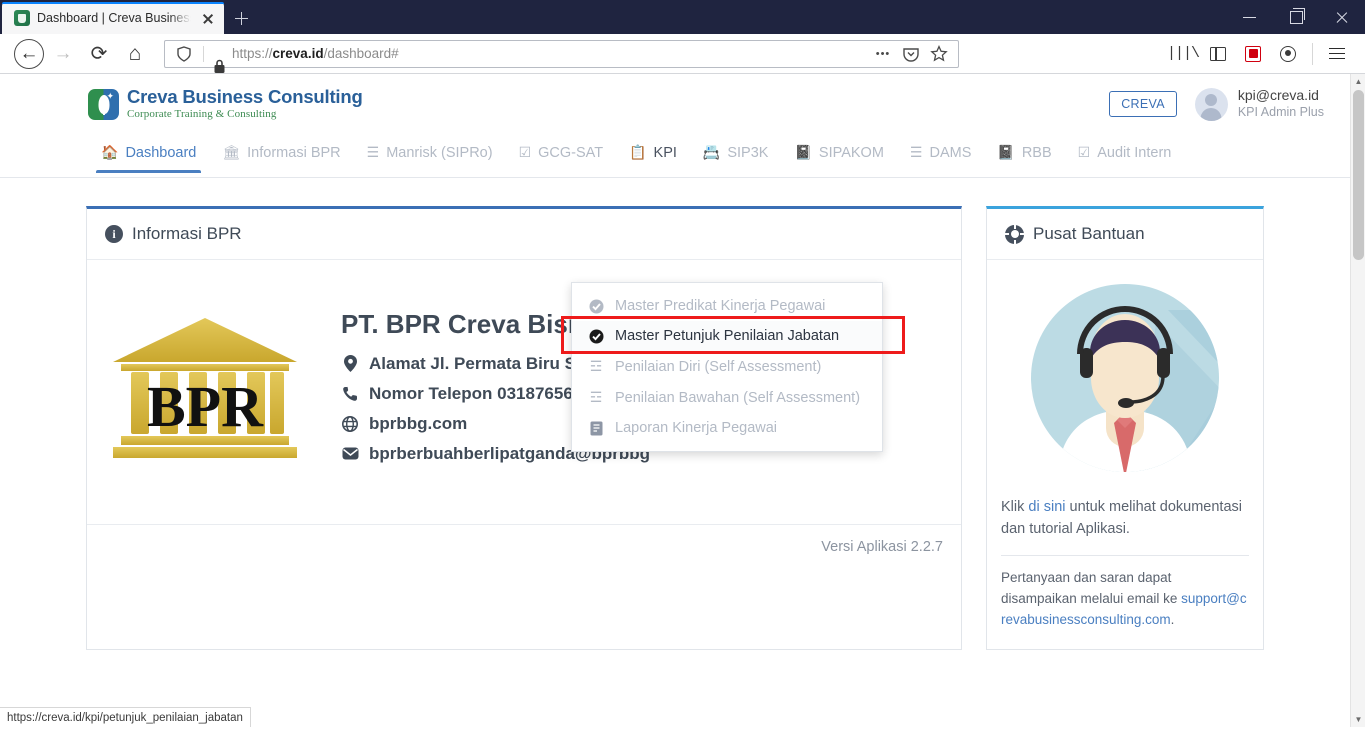 This screenshot has height=729, width=1365. I want to click on di-sini-link: di sini, so click(1046, 507).